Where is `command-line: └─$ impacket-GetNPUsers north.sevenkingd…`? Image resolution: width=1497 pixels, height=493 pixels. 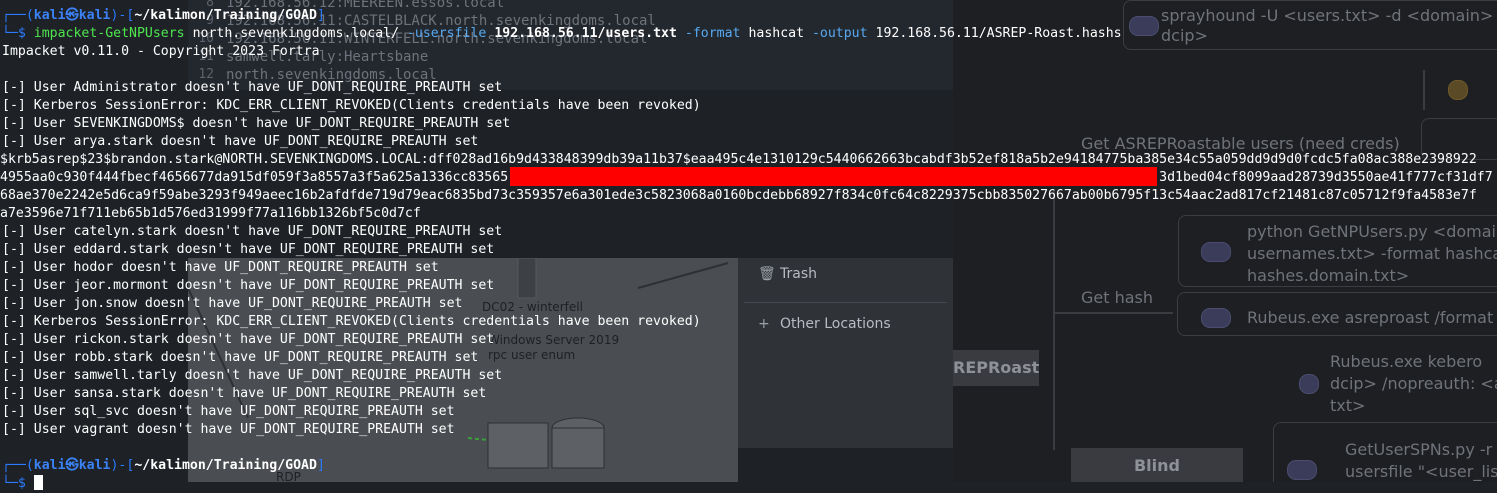 command-line: └─$ impacket-GetNPUsers north.sevenkingd… is located at coordinates (562, 34).